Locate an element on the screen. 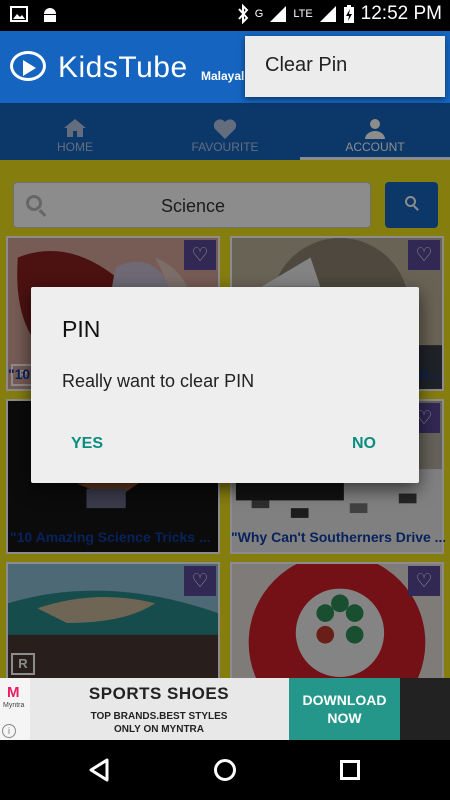 The height and width of the screenshot is (800, 450). clock: 12:52 PM is located at coordinates (401, 13).